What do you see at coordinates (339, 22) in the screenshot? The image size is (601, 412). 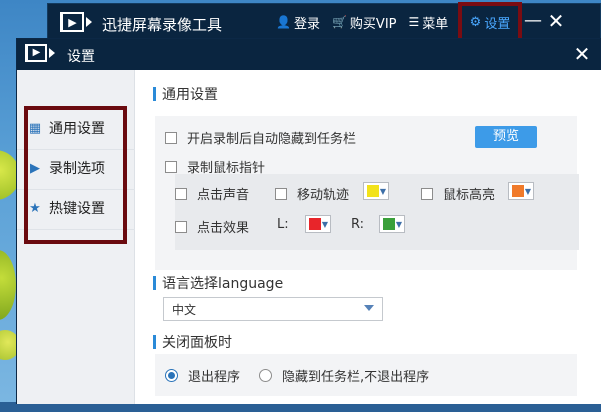 I see `cart-icon: 🛒` at bounding box center [339, 22].